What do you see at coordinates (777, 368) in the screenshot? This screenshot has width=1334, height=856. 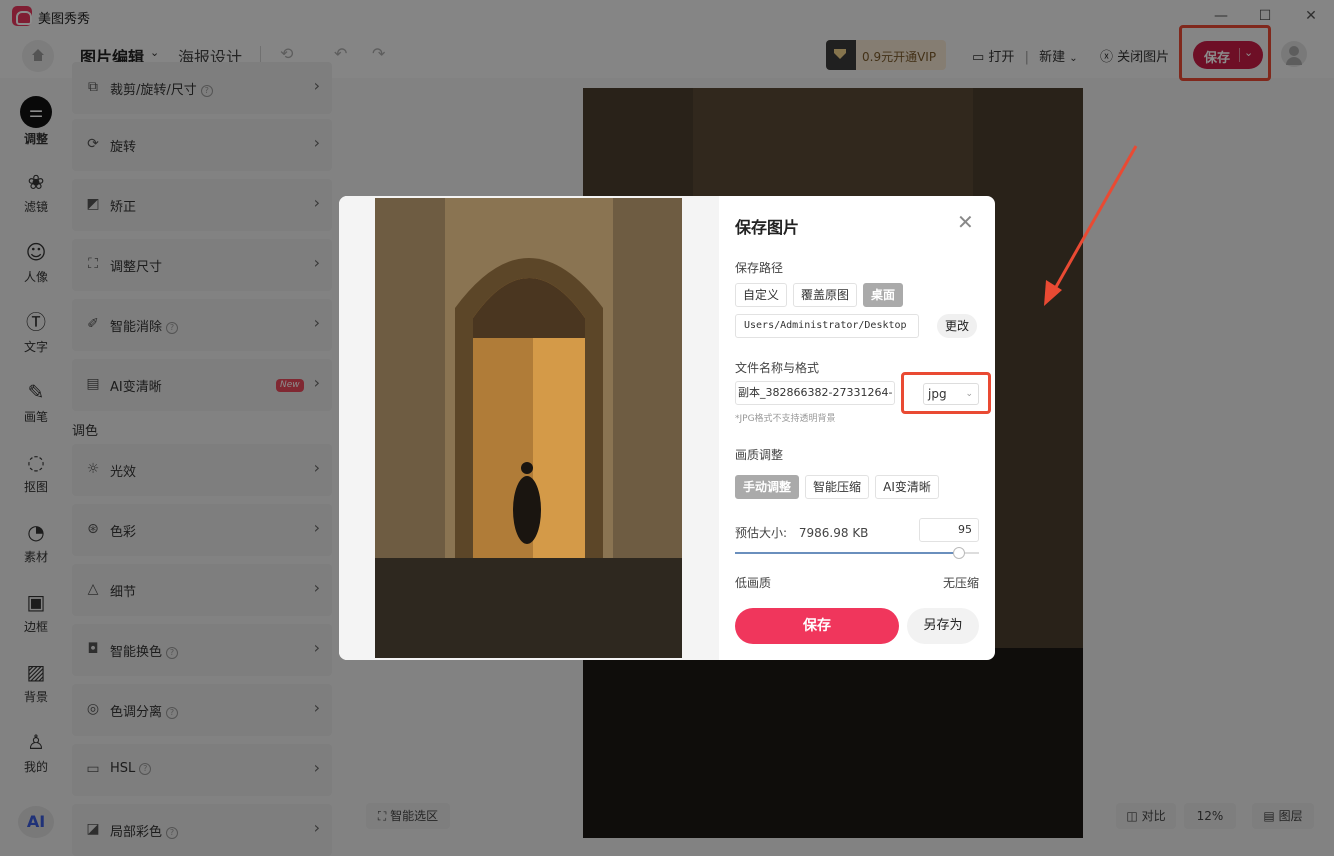 I see `file-name-format-label: 文件名称与格式` at bounding box center [777, 368].